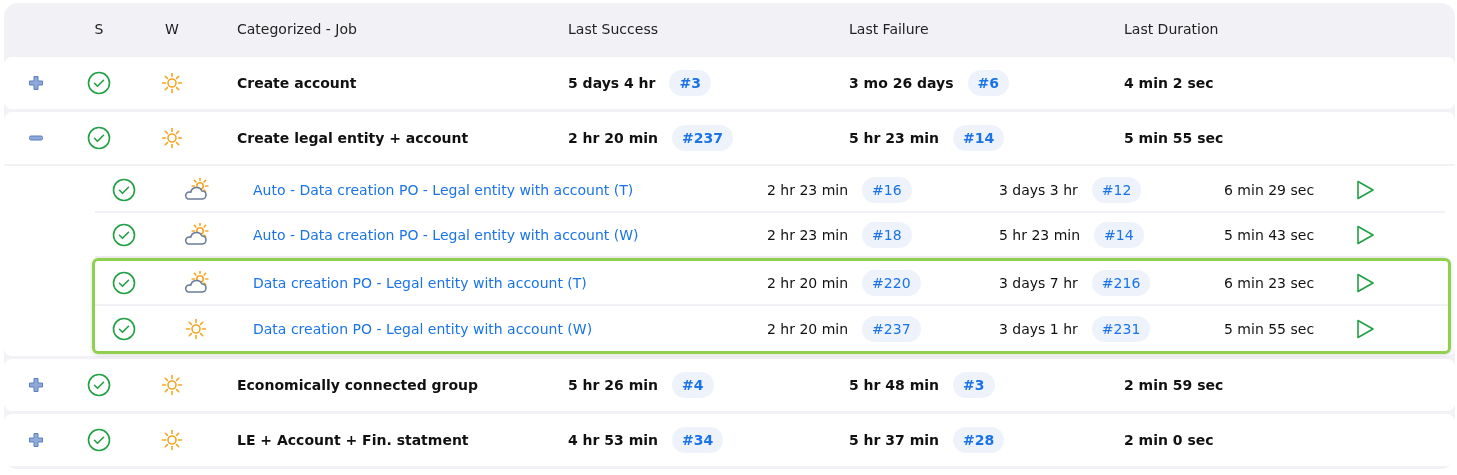 The image size is (1457, 475). I want to click on job-link: Auto - Data creation PO - Legal entity with account (W), so click(503, 234).